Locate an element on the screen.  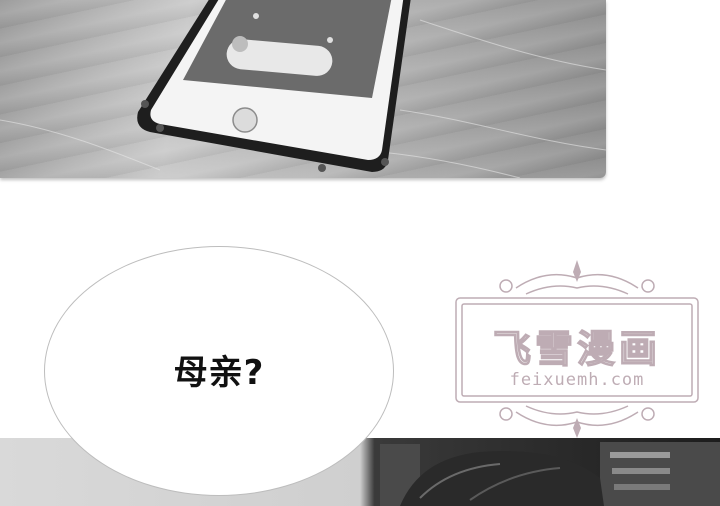
message-icon is located at coordinates (256, 16).